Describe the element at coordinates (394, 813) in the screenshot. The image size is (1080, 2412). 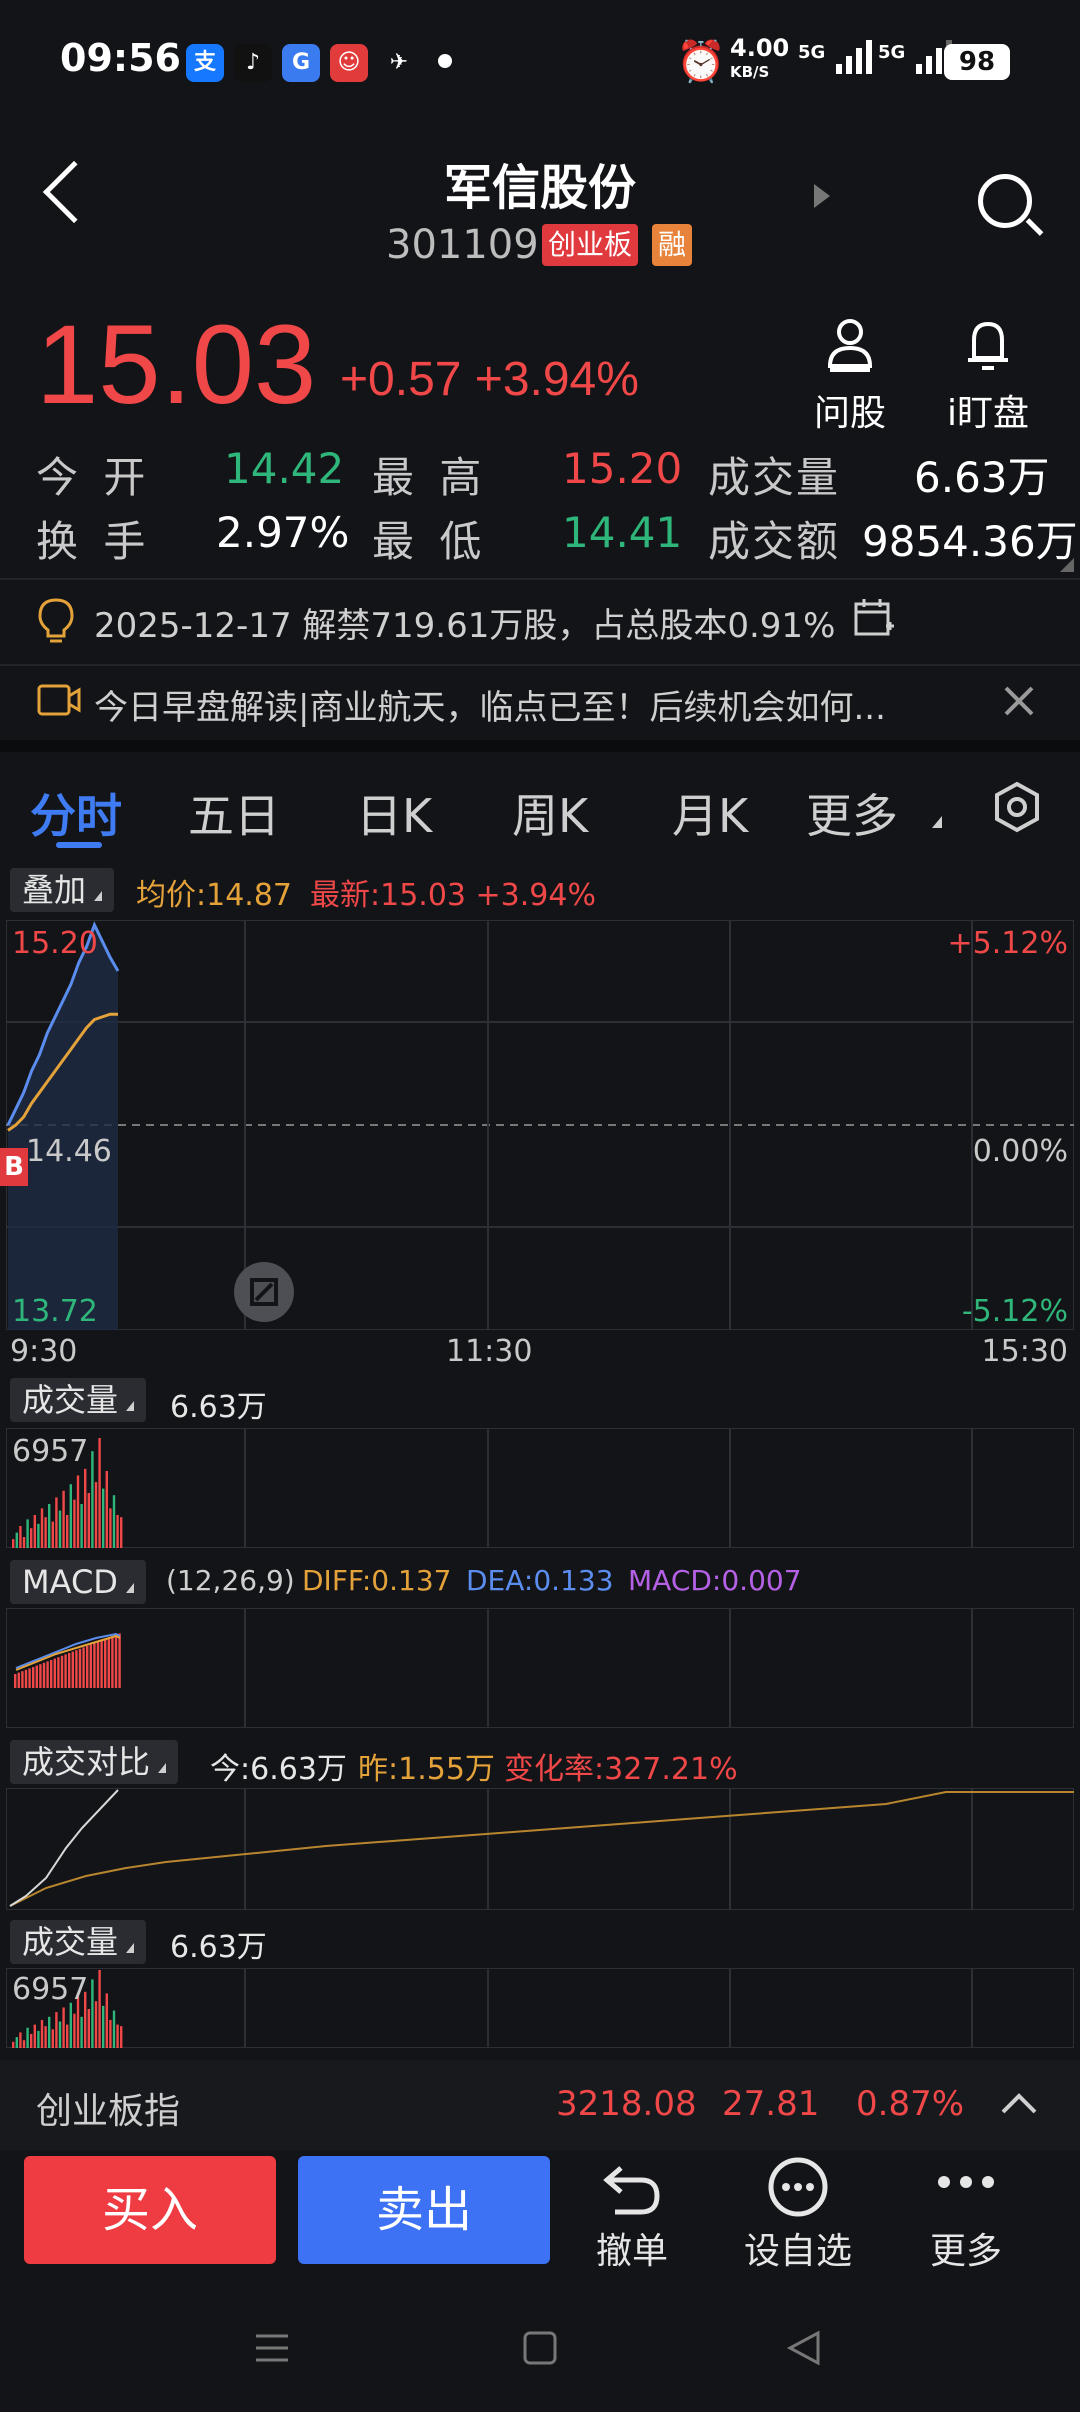
I see `tab-daily-k: 日K` at that location.